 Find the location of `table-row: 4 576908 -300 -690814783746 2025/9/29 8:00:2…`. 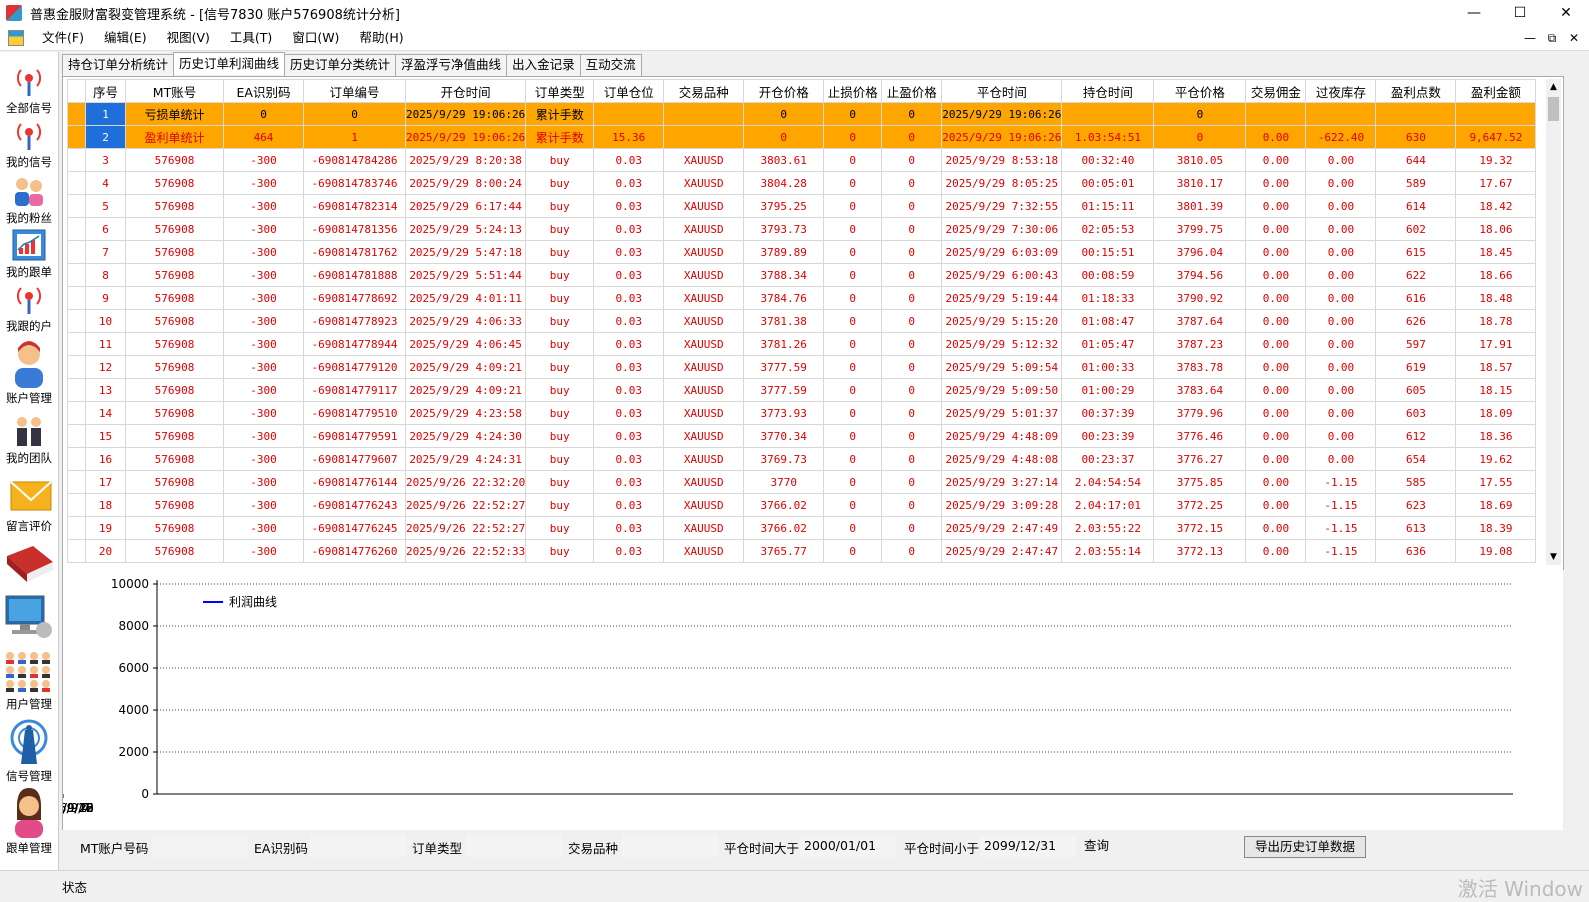

table-row: 4 576908 -300 -690814783746 2025/9/29 8:00:2… is located at coordinates (802, 183).